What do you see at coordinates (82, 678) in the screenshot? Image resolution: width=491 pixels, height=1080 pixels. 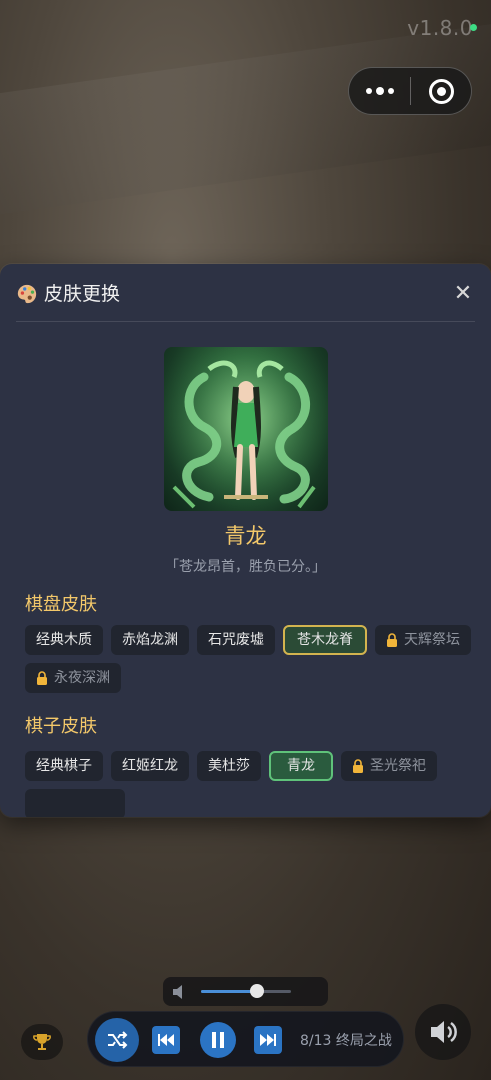 I see `board-skin-label: 永夜深渊` at bounding box center [82, 678].